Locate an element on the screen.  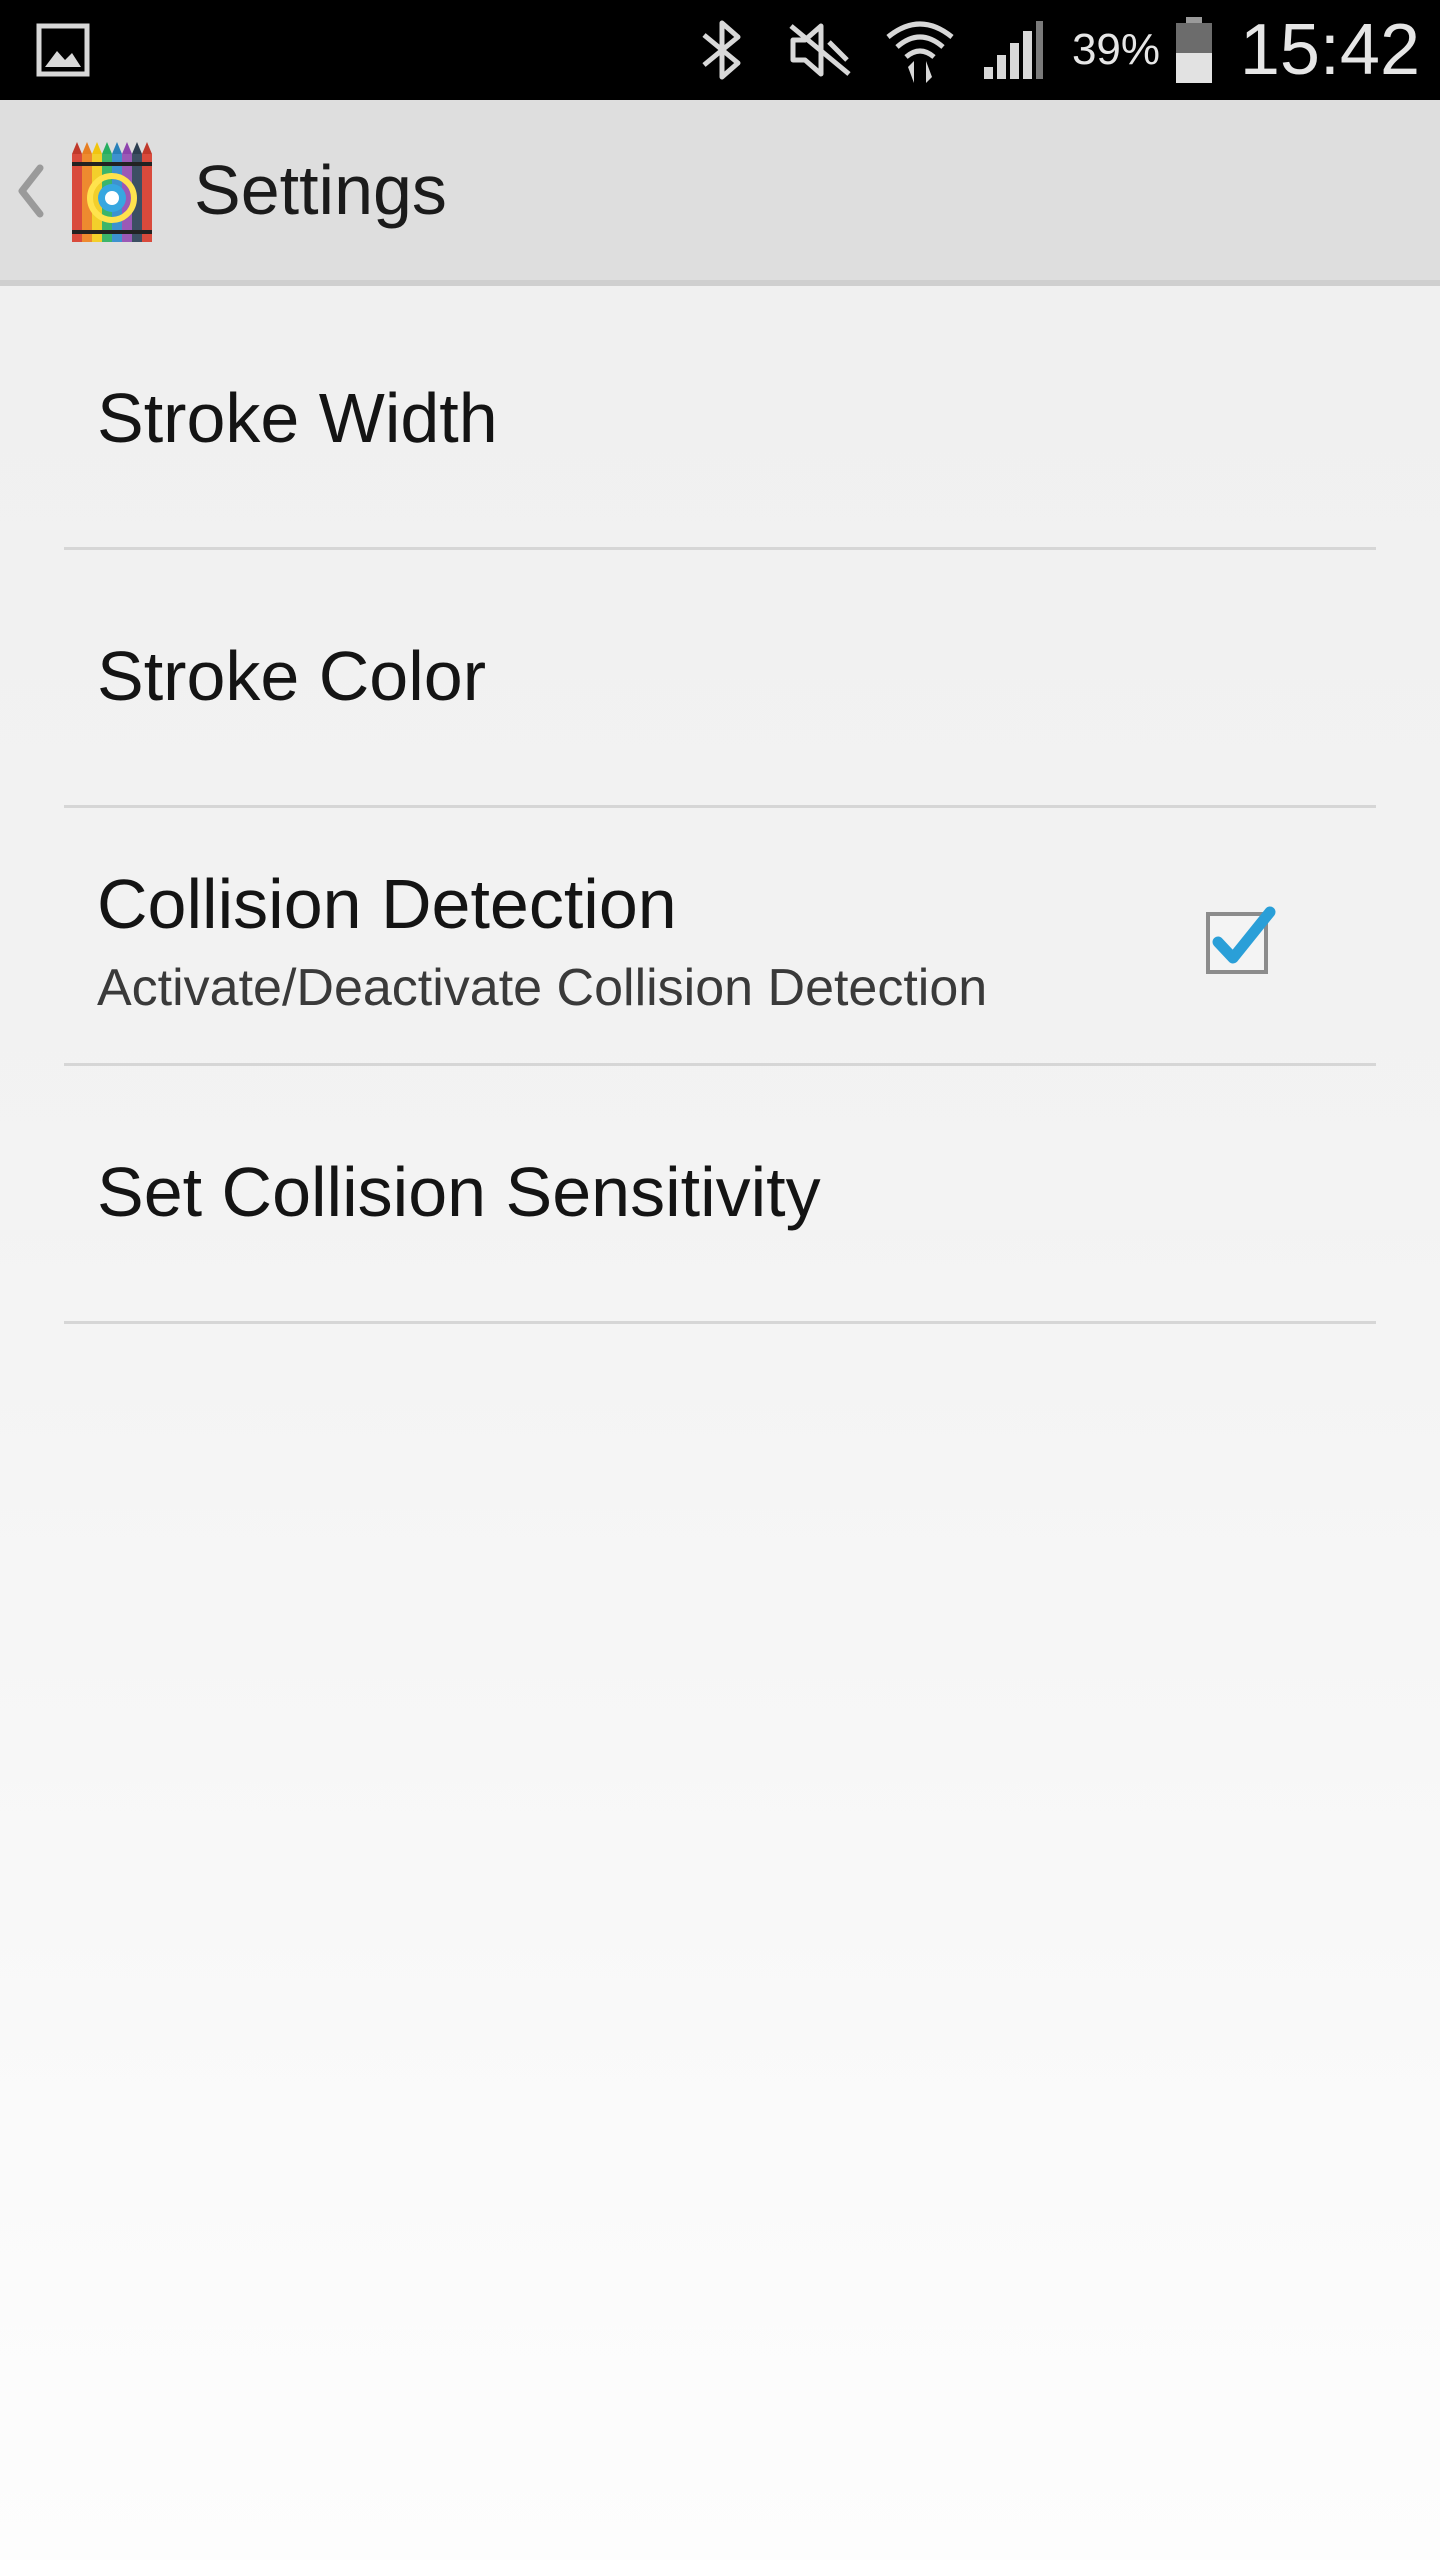
bluetooth-icon is located at coordinates (722, 50).